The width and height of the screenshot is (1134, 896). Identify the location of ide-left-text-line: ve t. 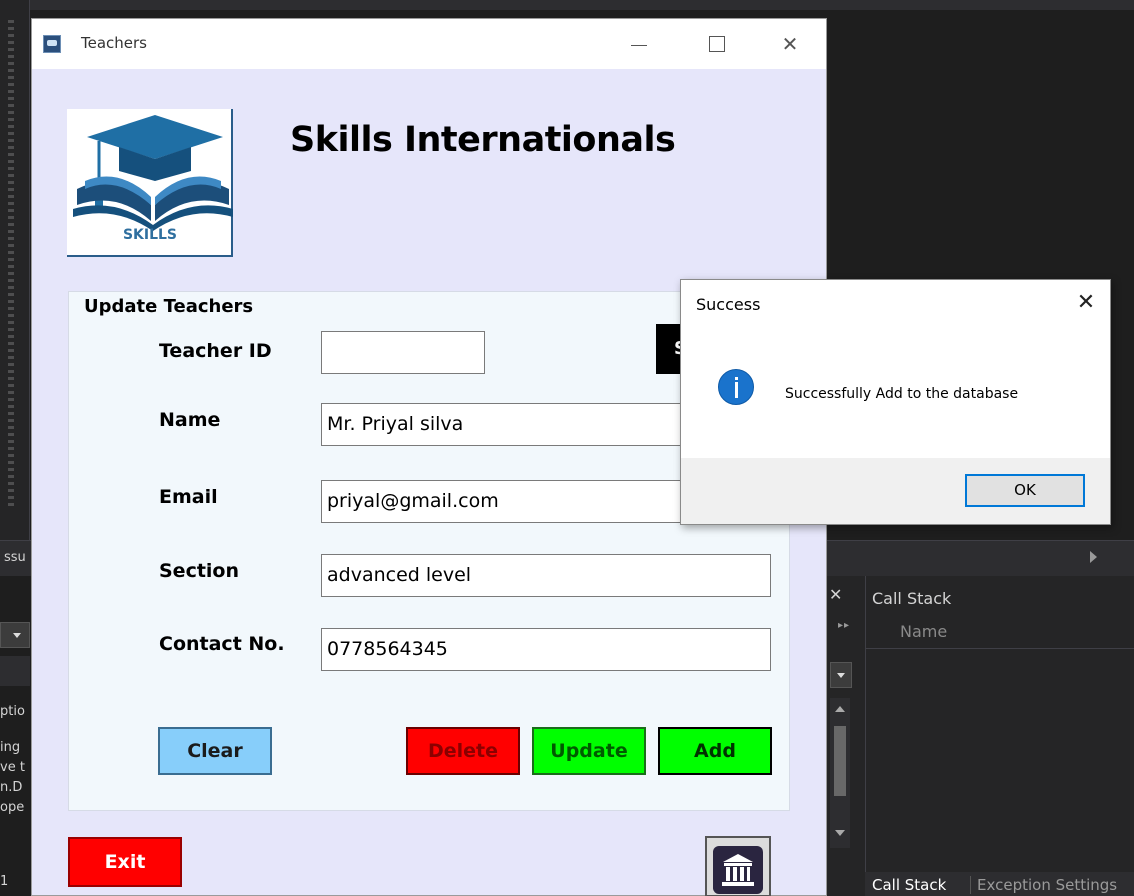
(12, 767).